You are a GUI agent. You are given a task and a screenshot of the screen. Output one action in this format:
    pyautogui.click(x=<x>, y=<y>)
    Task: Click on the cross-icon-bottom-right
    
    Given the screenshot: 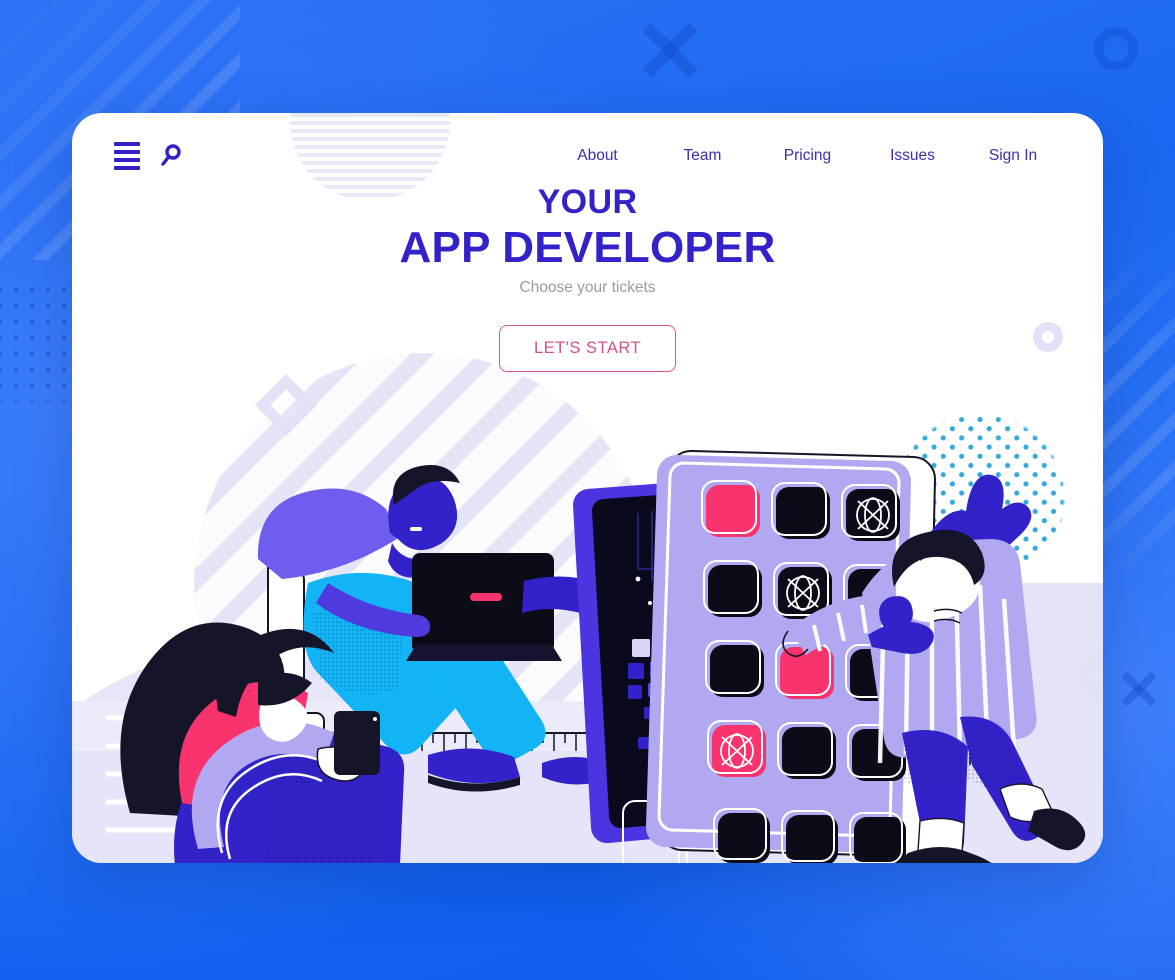 What is the action you would take?
    pyautogui.click(x=1139, y=689)
    